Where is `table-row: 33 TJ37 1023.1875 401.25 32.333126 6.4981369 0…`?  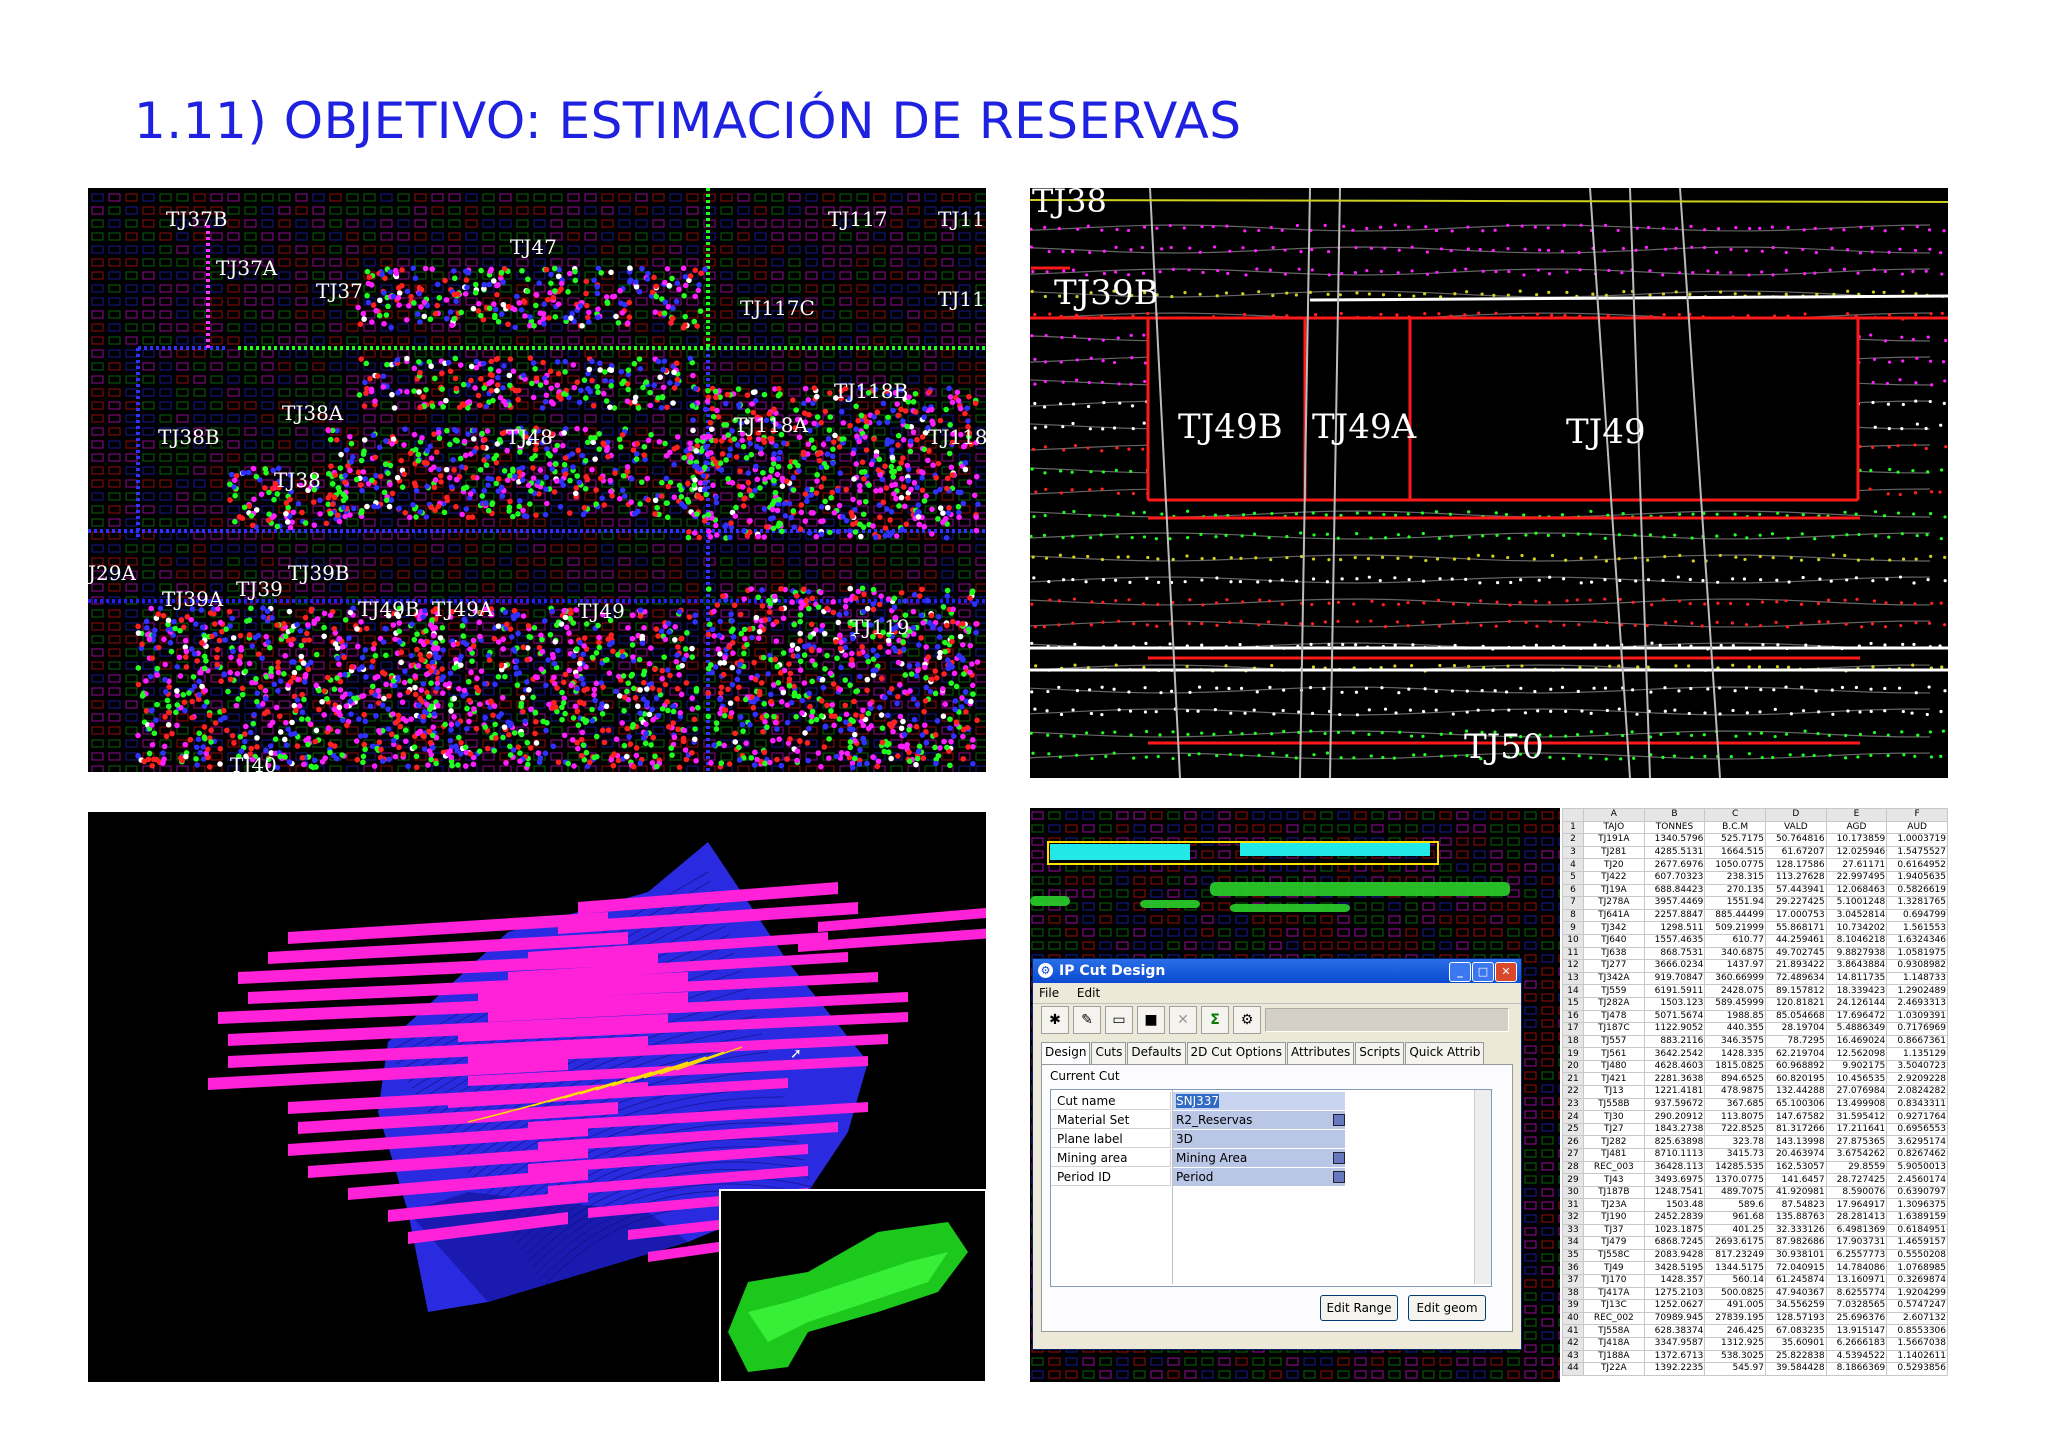
table-row: 33 TJ37 1023.1875 401.25 32.333126 6.4981369 0… is located at coordinates (1755, 1230).